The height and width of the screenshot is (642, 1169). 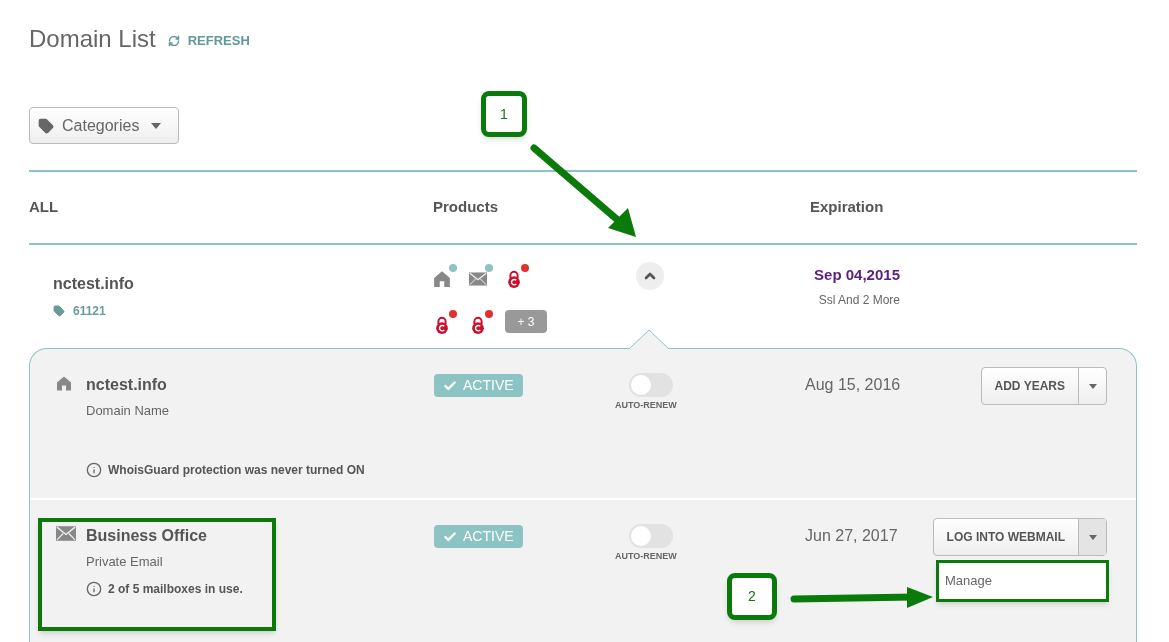 What do you see at coordinates (44, 207) in the screenshot?
I see `column-header: ALL` at bounding box center [44, 207].